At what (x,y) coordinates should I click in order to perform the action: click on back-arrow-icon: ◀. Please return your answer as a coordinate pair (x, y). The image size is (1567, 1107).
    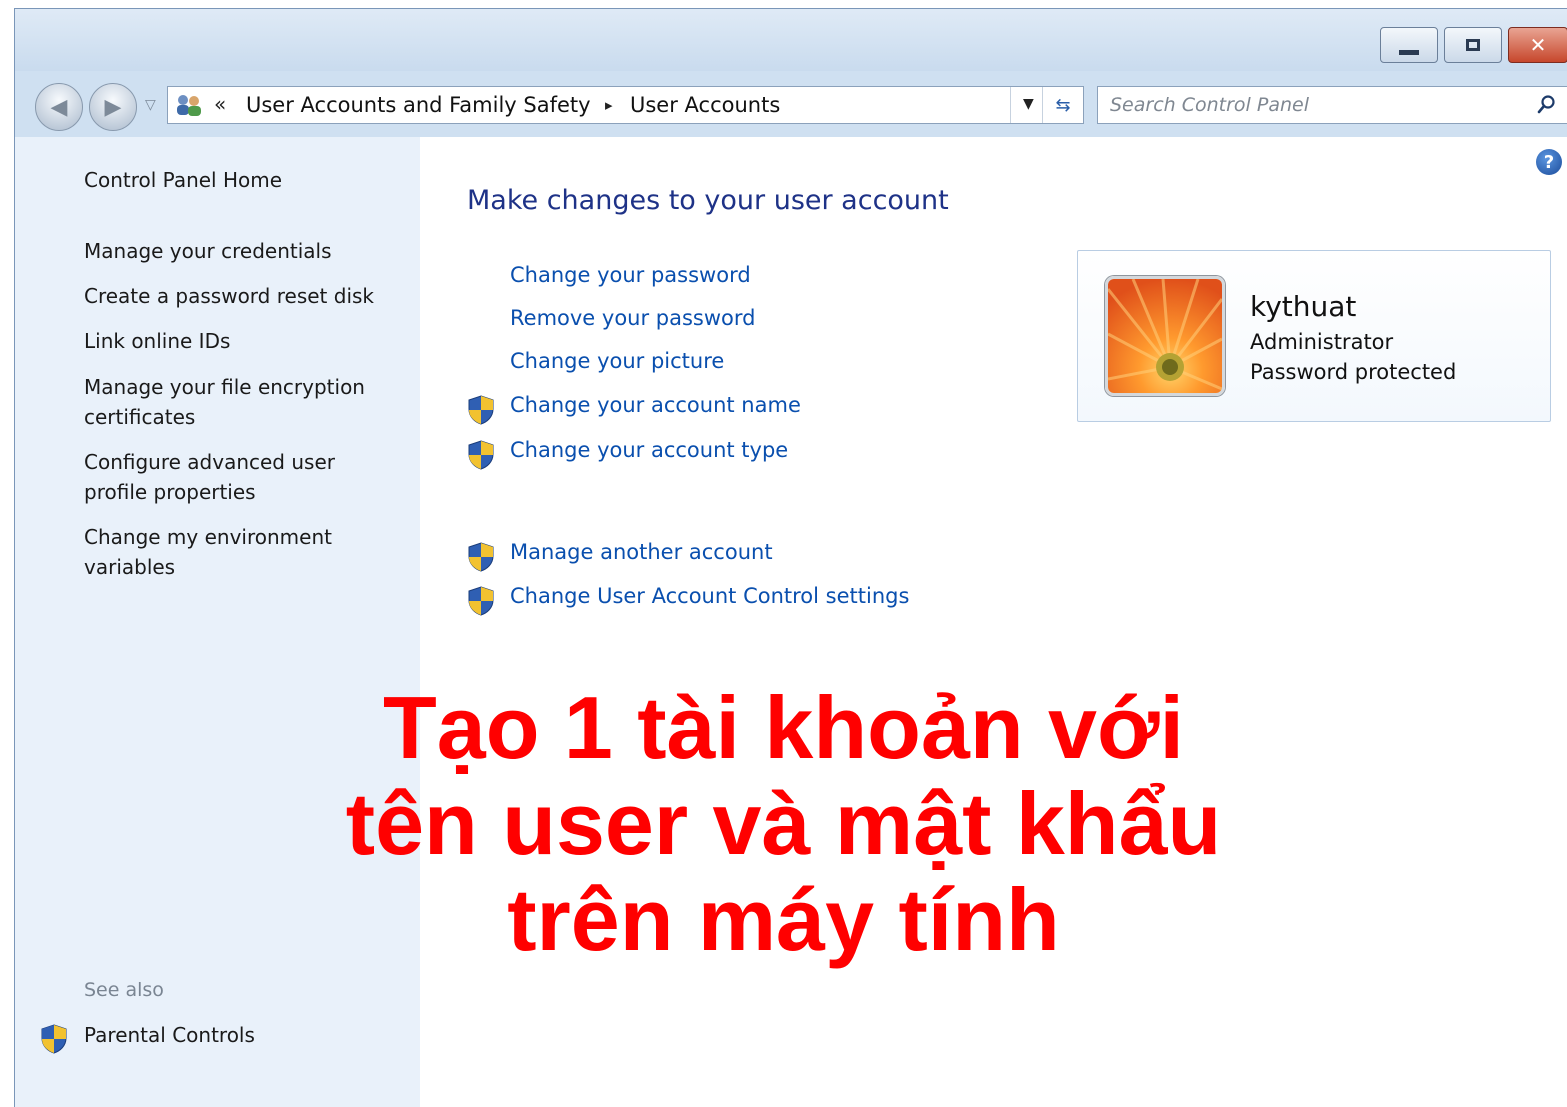
    Looking at the image, I should click on (59, 107).